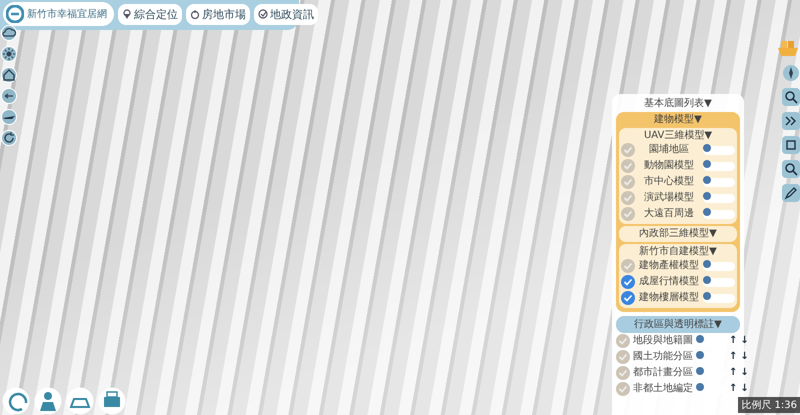 The image size is (800, 415). I want to click on subgroup-header: 新竹市自建模型▼, so click(678, 251).